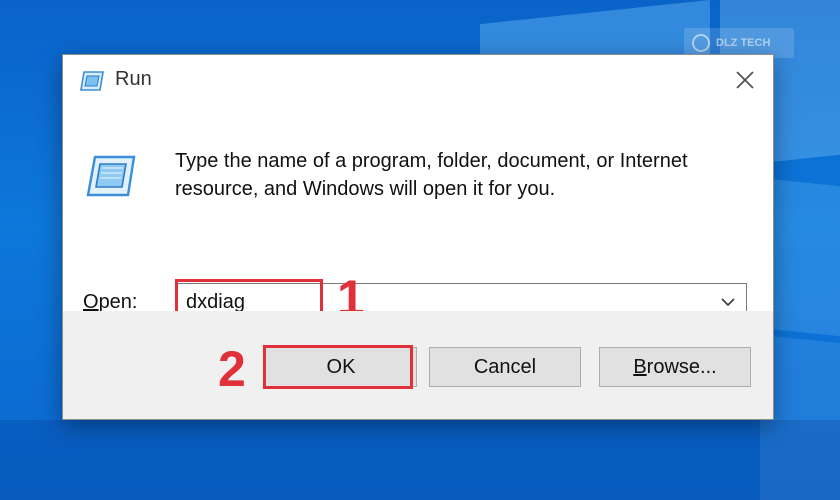 The height and width of the screenshot is (500, 840). What do you see at coordinates (701, 43) in the screenshot?
I see `watermark-logo-icon` at bounding box center [701, 43].